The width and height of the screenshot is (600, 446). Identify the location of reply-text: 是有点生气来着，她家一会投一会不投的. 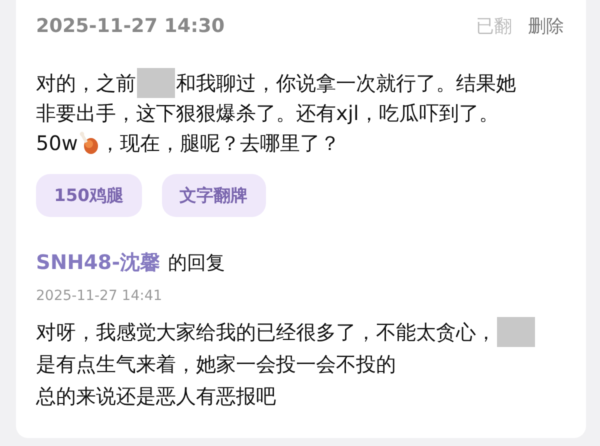
(216, 364).